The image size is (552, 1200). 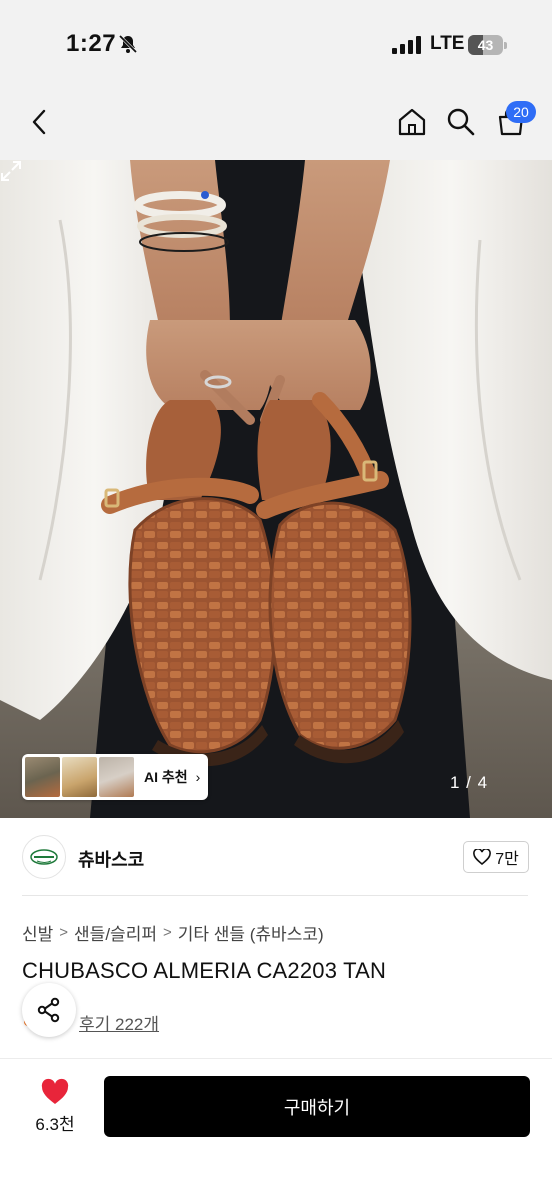 I want to click on image-page-indicator: 1 / 4, so click(x=469, y=782).